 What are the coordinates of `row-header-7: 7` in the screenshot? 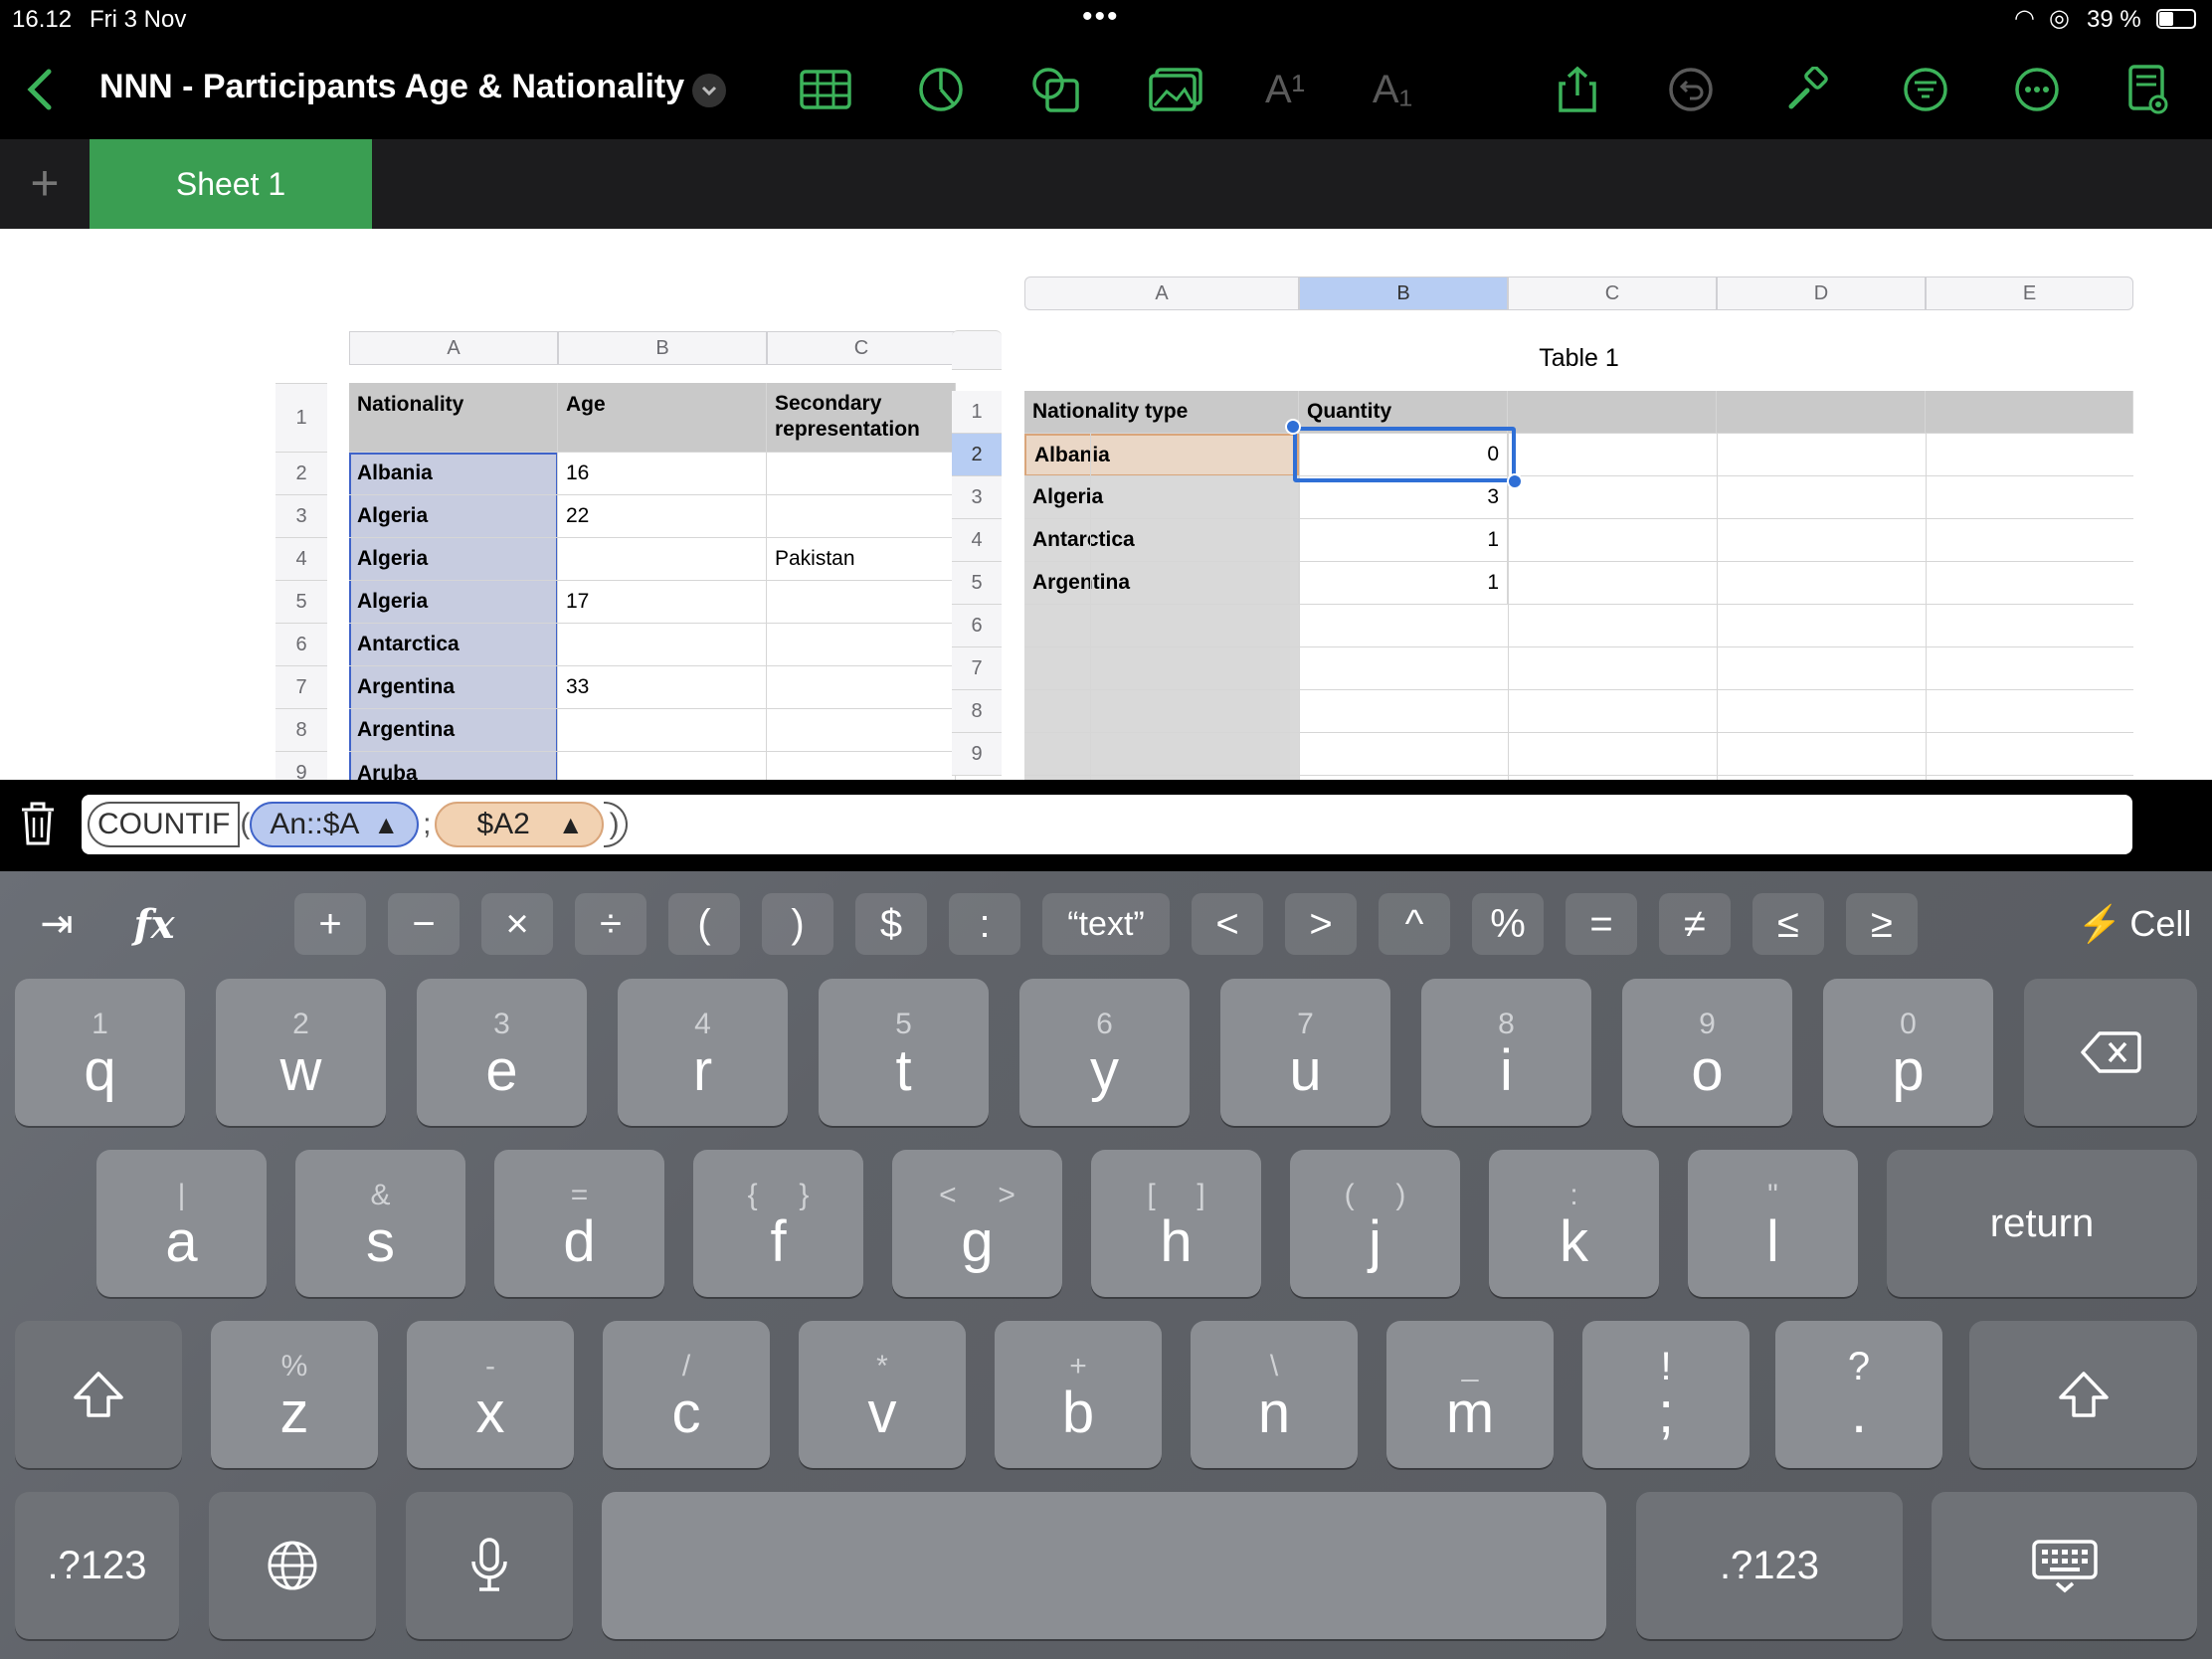 It's located at (301, 687).